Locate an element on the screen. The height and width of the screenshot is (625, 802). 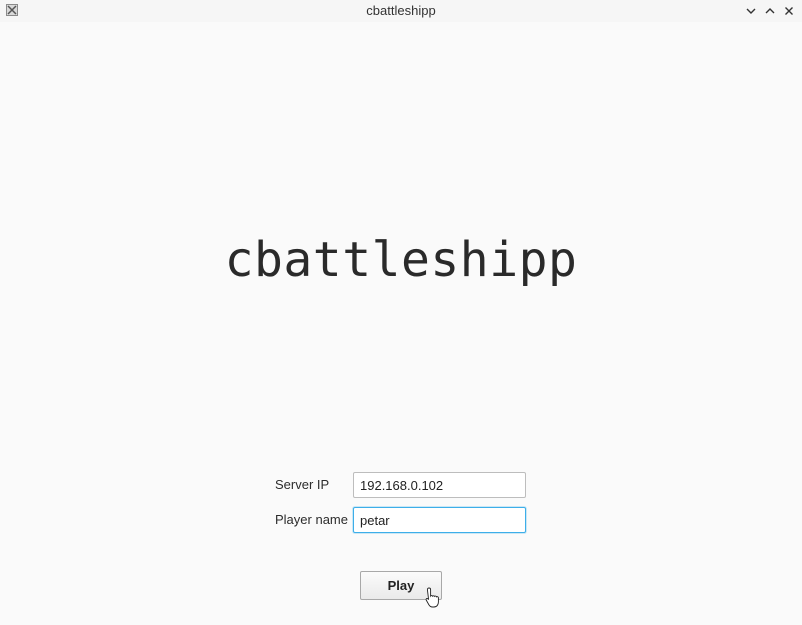
server-ip-input is located at coordinates (439, 485).